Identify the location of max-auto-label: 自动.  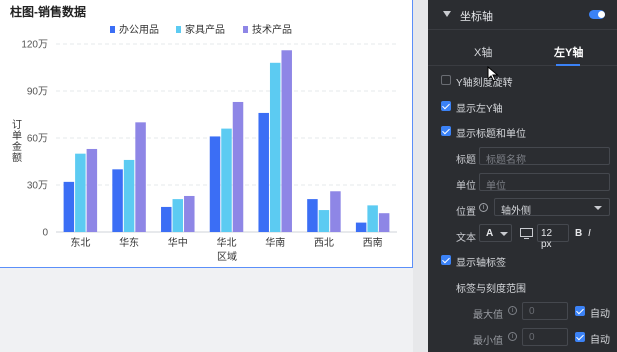
(600, 314).